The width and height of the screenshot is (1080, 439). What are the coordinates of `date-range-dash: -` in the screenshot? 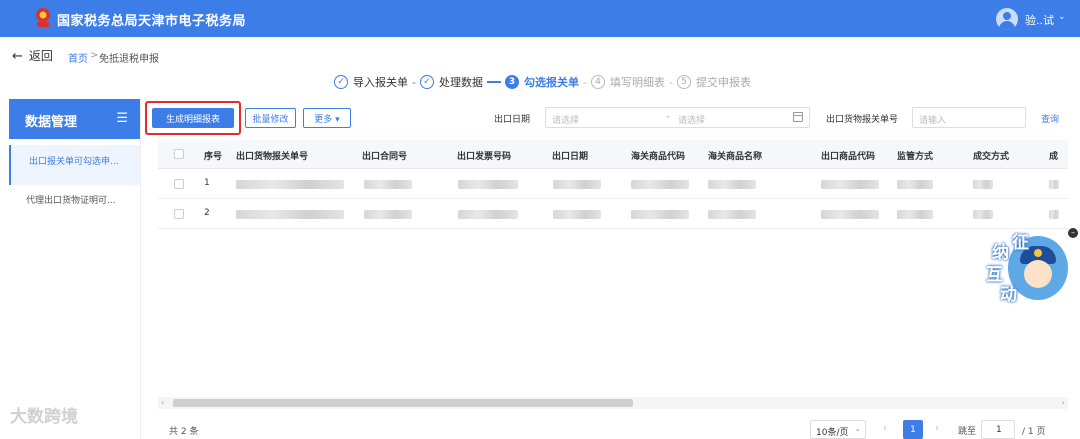 It's located at (668, 117).